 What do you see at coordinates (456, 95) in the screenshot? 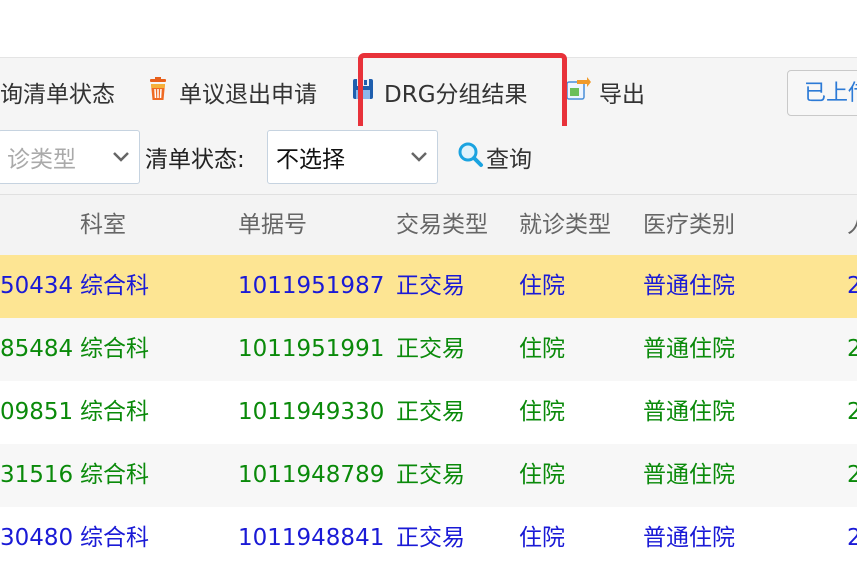
I see `drg-group-result-label: DRG分组结果` at bounding box center [456, 95].